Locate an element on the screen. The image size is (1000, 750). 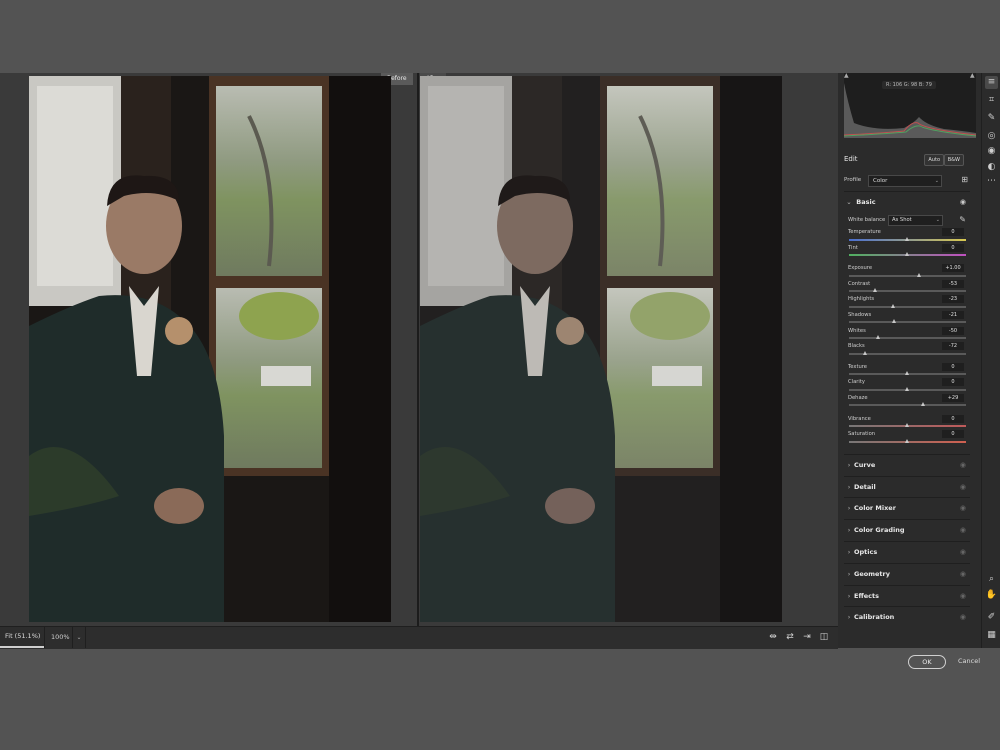
slider-clarity: Clarity 0 is located at coordinates (907, 386).